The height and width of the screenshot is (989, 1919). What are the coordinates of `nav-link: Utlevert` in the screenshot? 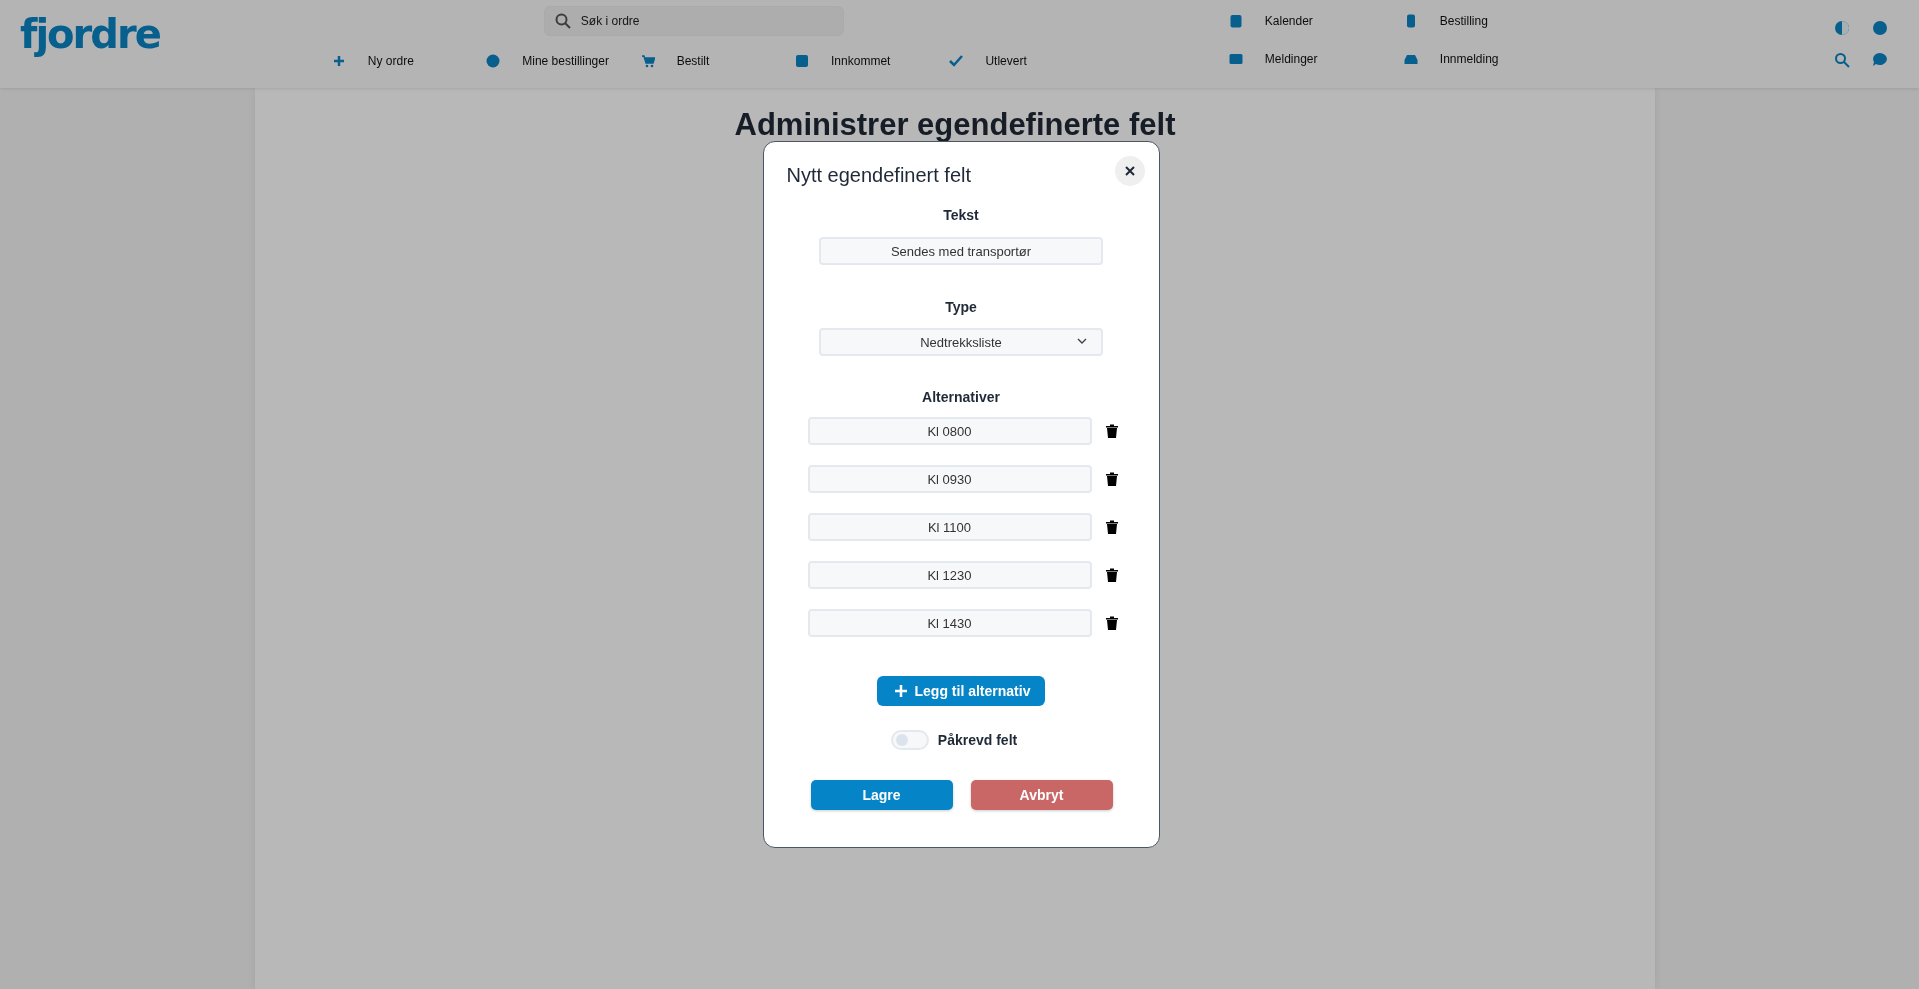 It's located at (1026, 61).